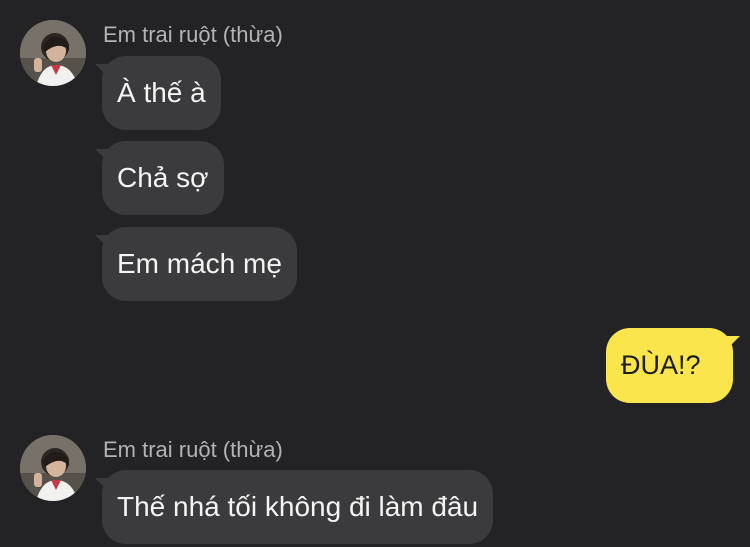  What do you see at coordinates (199, 264) in the screenshot?
I see `incoming-message-bubble: Em mách mẹ` at bounding box center [199, 264].